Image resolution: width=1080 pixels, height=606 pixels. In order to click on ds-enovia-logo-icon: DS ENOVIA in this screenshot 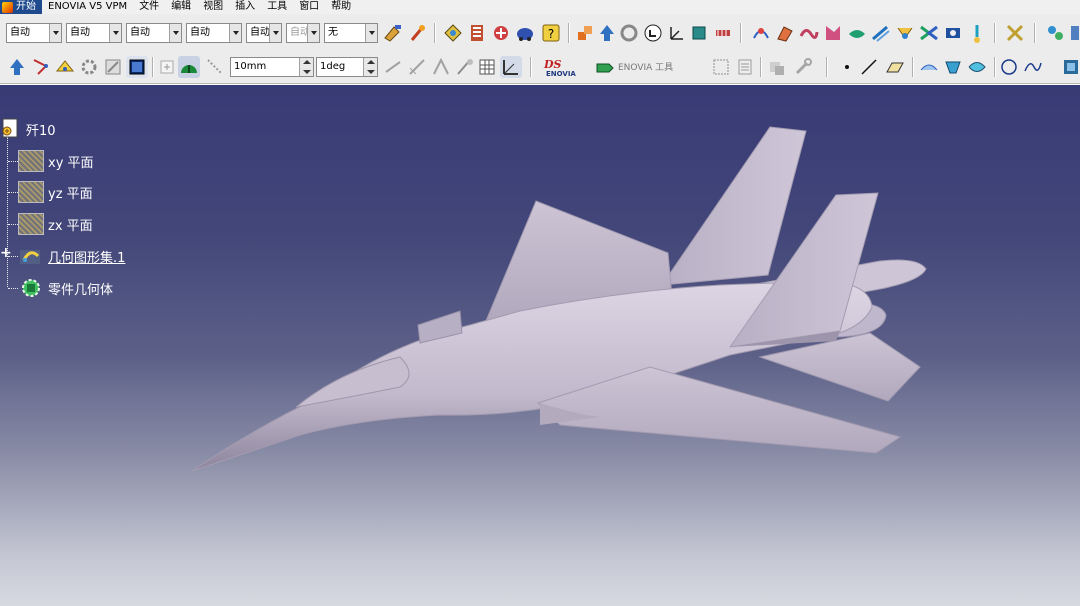, I will do `click(564, 67)`.